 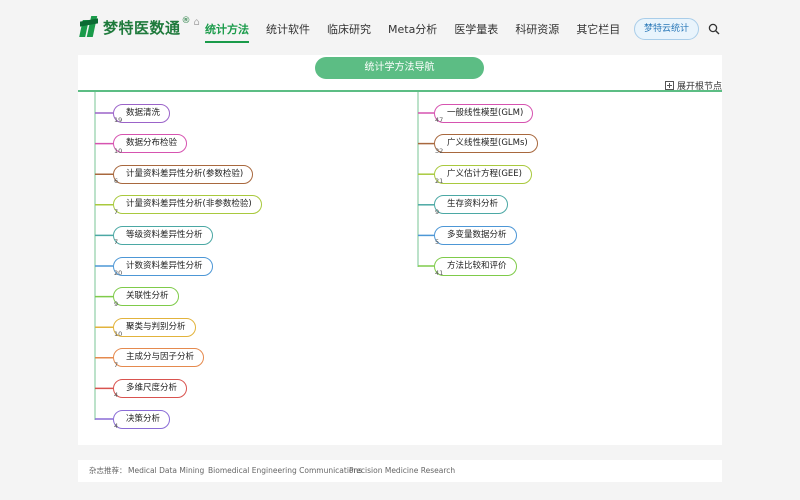 I want to click on expand-icon, so click(x=669, y=85).